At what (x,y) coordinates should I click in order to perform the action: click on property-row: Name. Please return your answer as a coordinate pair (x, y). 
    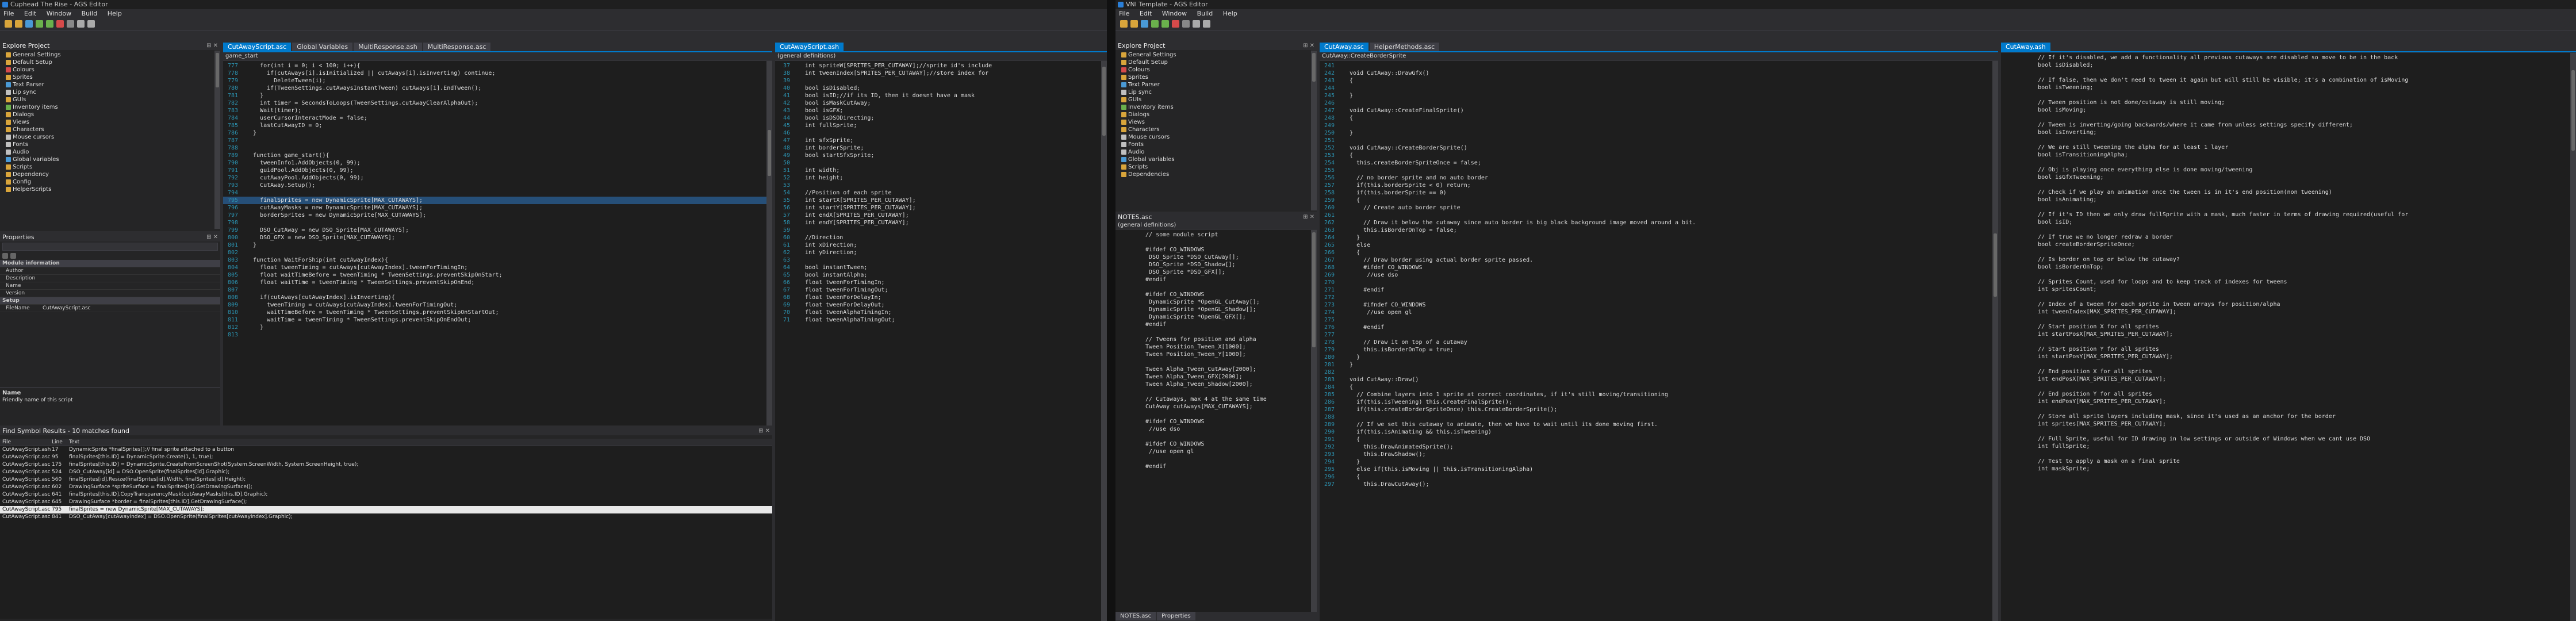
    Looking at the image, I should click on (110, 286).